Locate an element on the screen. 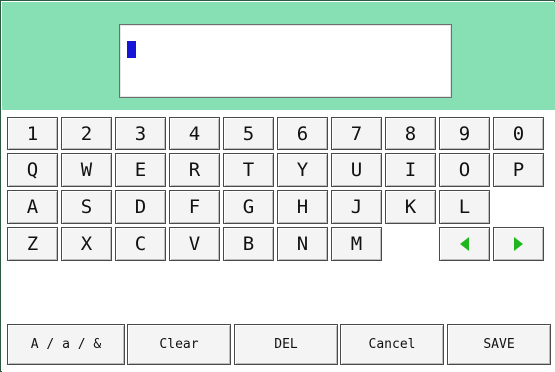  key-8: 8 is located at coordinates (410, 133).